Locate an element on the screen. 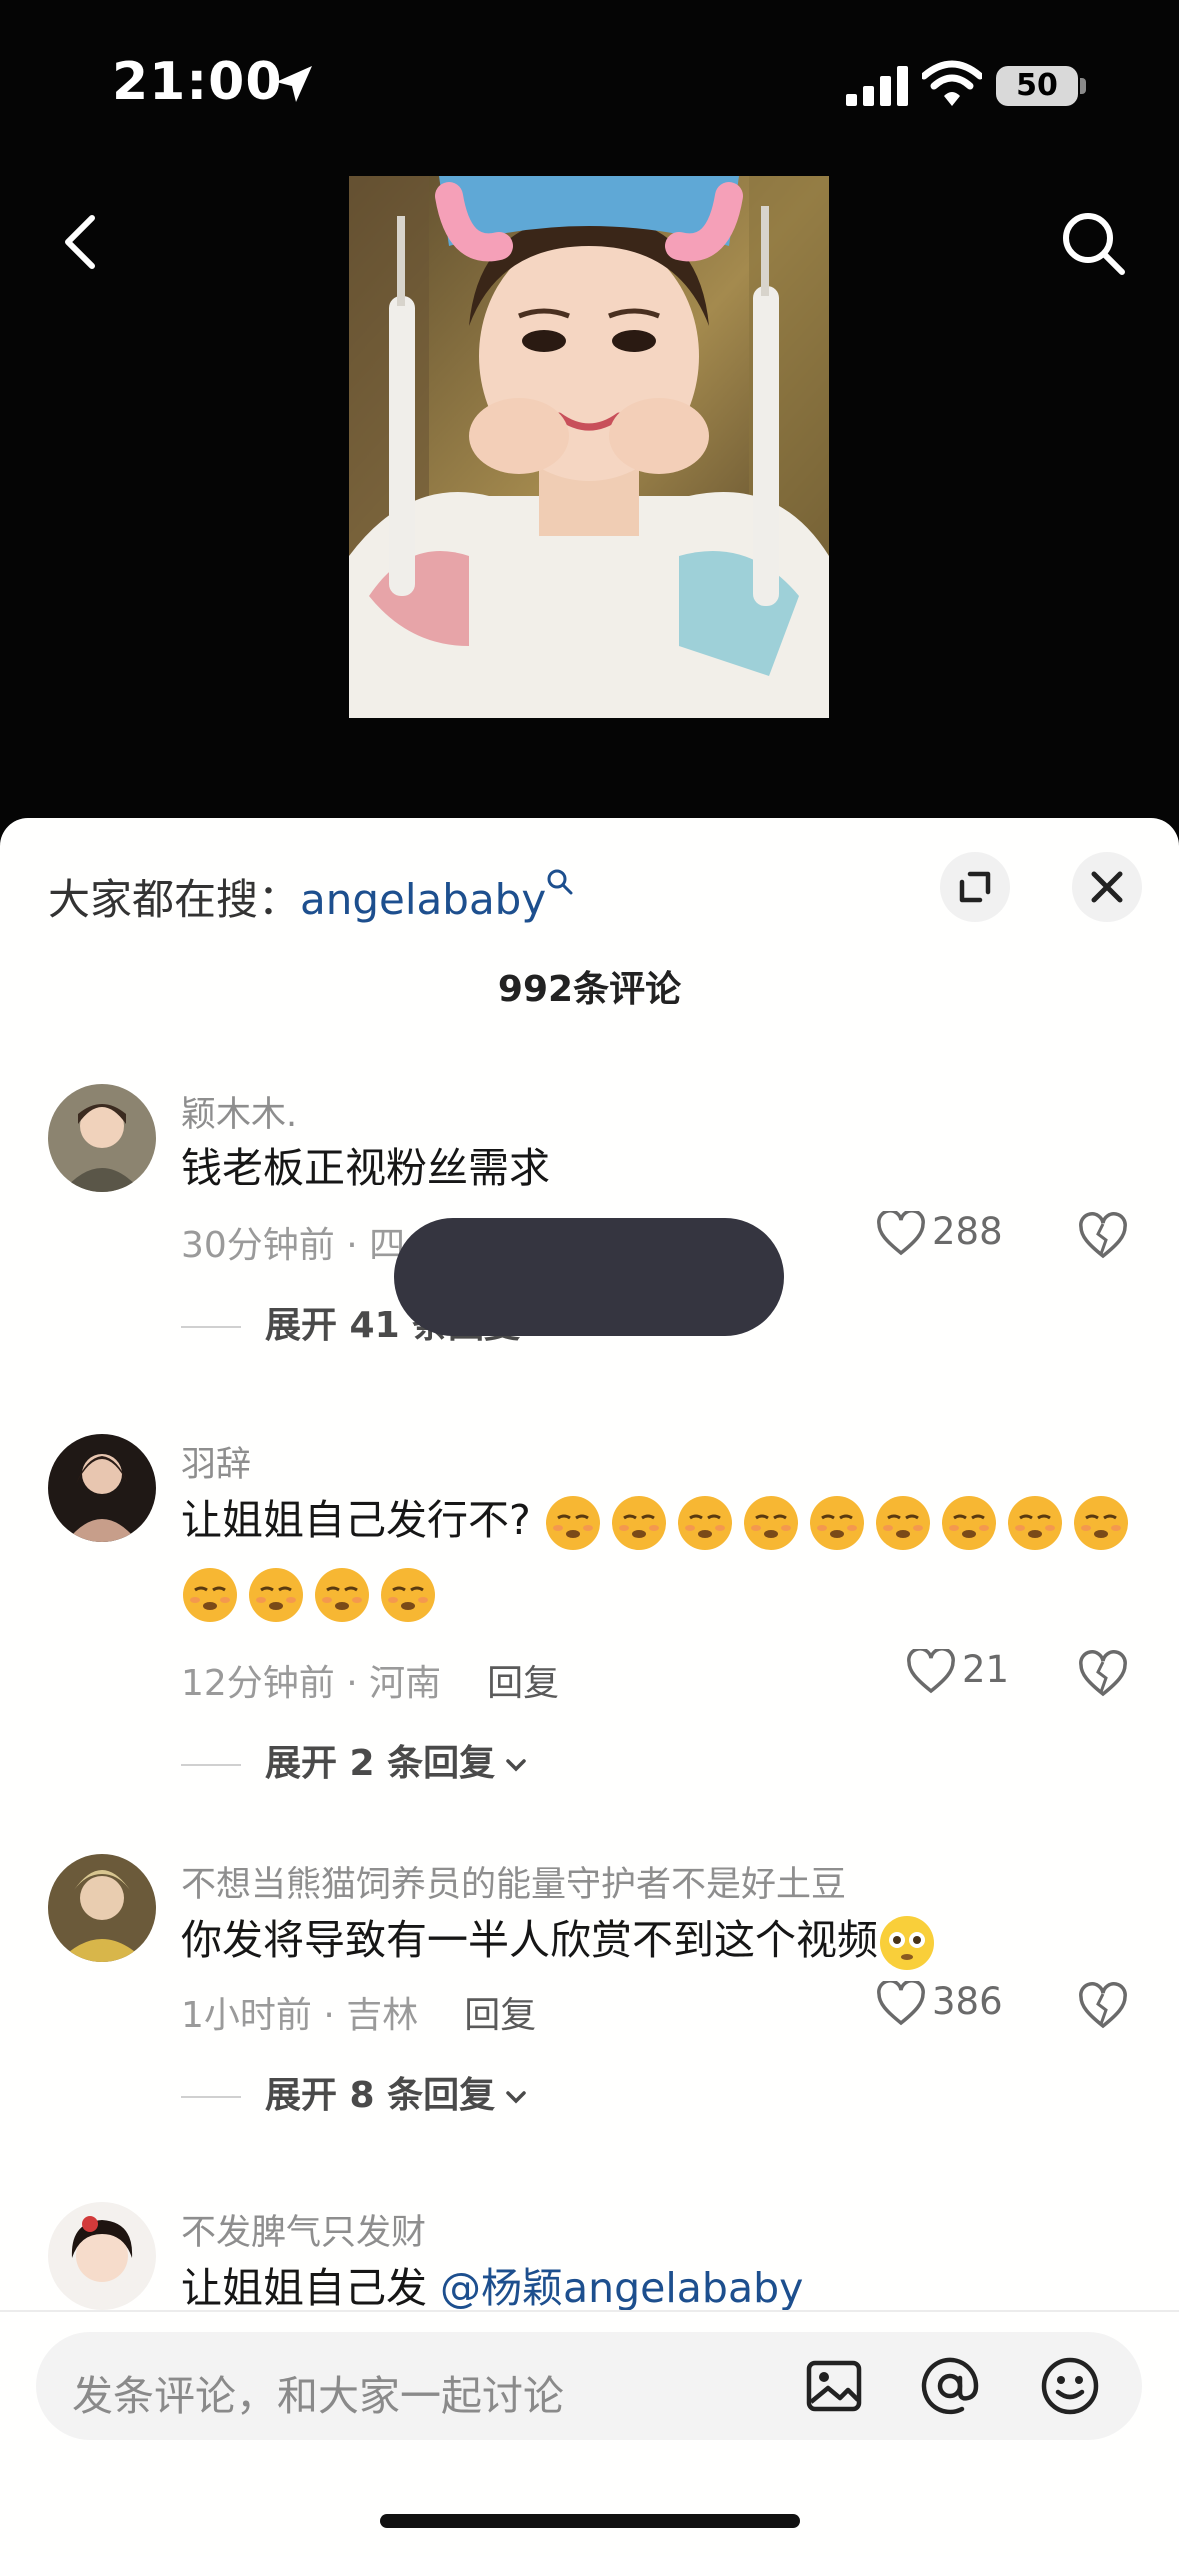 This screenshot has width=1179, height=2556. hot-search-keyword: angelababy is located at coordinates (423, 899).